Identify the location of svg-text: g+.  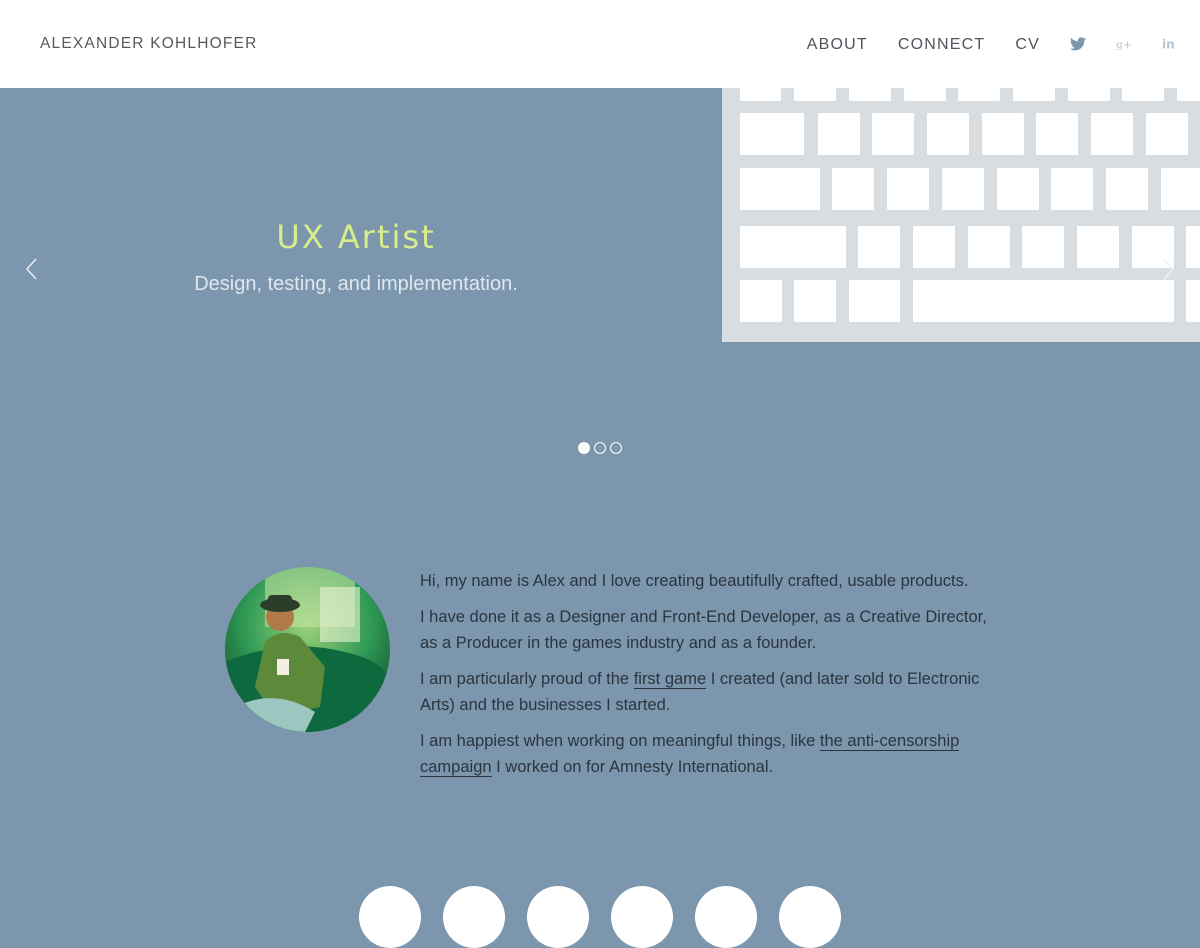
(1124, 44).